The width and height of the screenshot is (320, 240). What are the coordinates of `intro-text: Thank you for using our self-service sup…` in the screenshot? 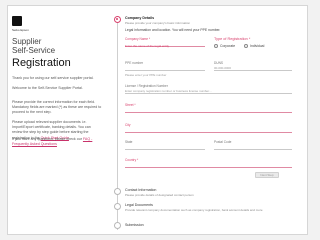 It's located at (53, 78).